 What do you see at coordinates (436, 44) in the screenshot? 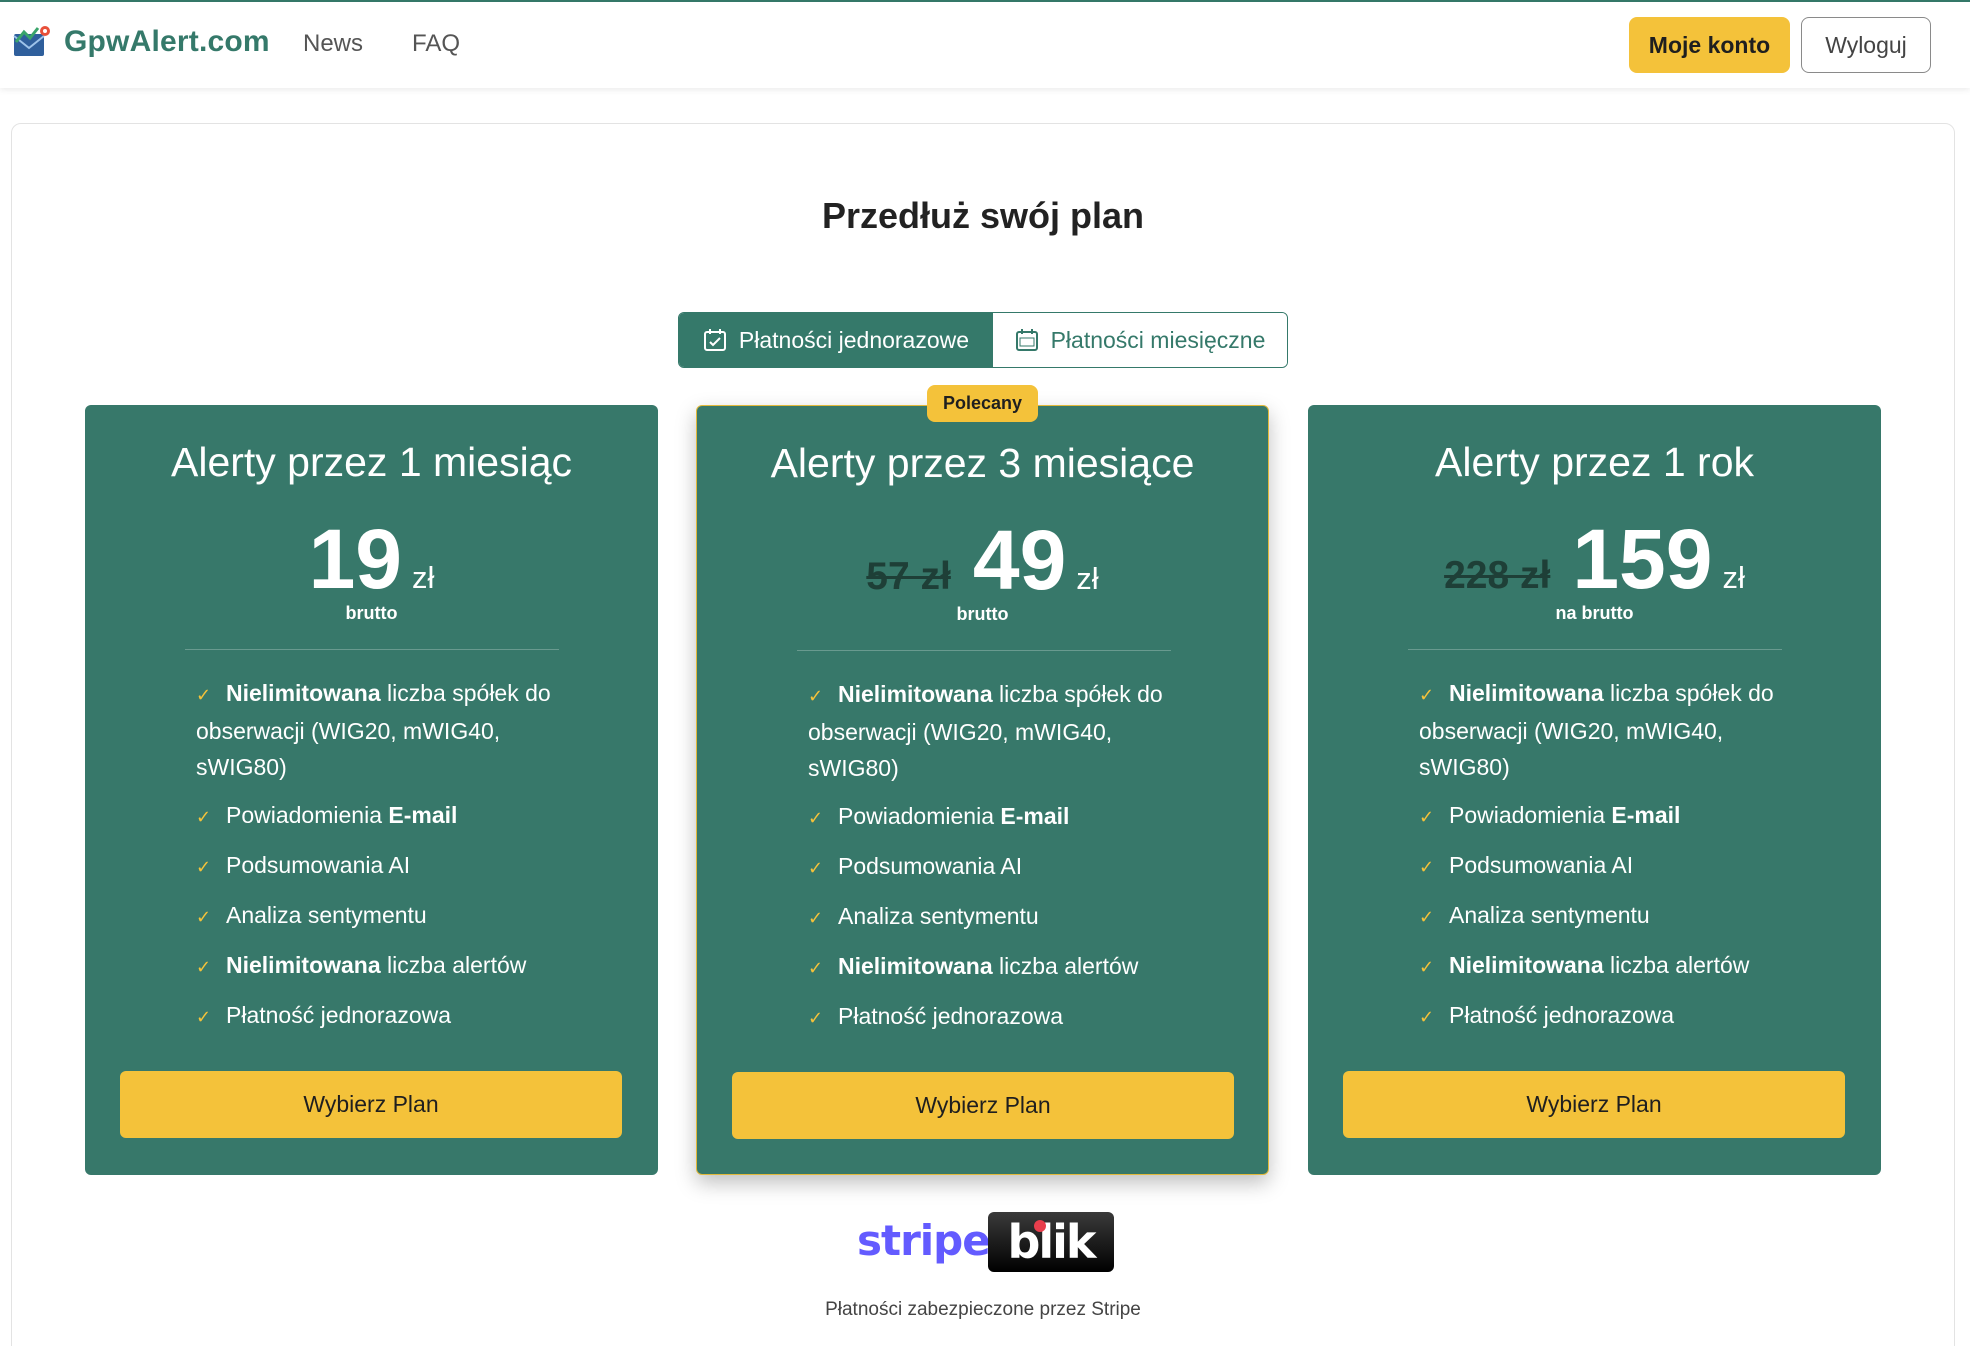
I see `nav-link-faq: FAQ` at bounding box center [436, 44].